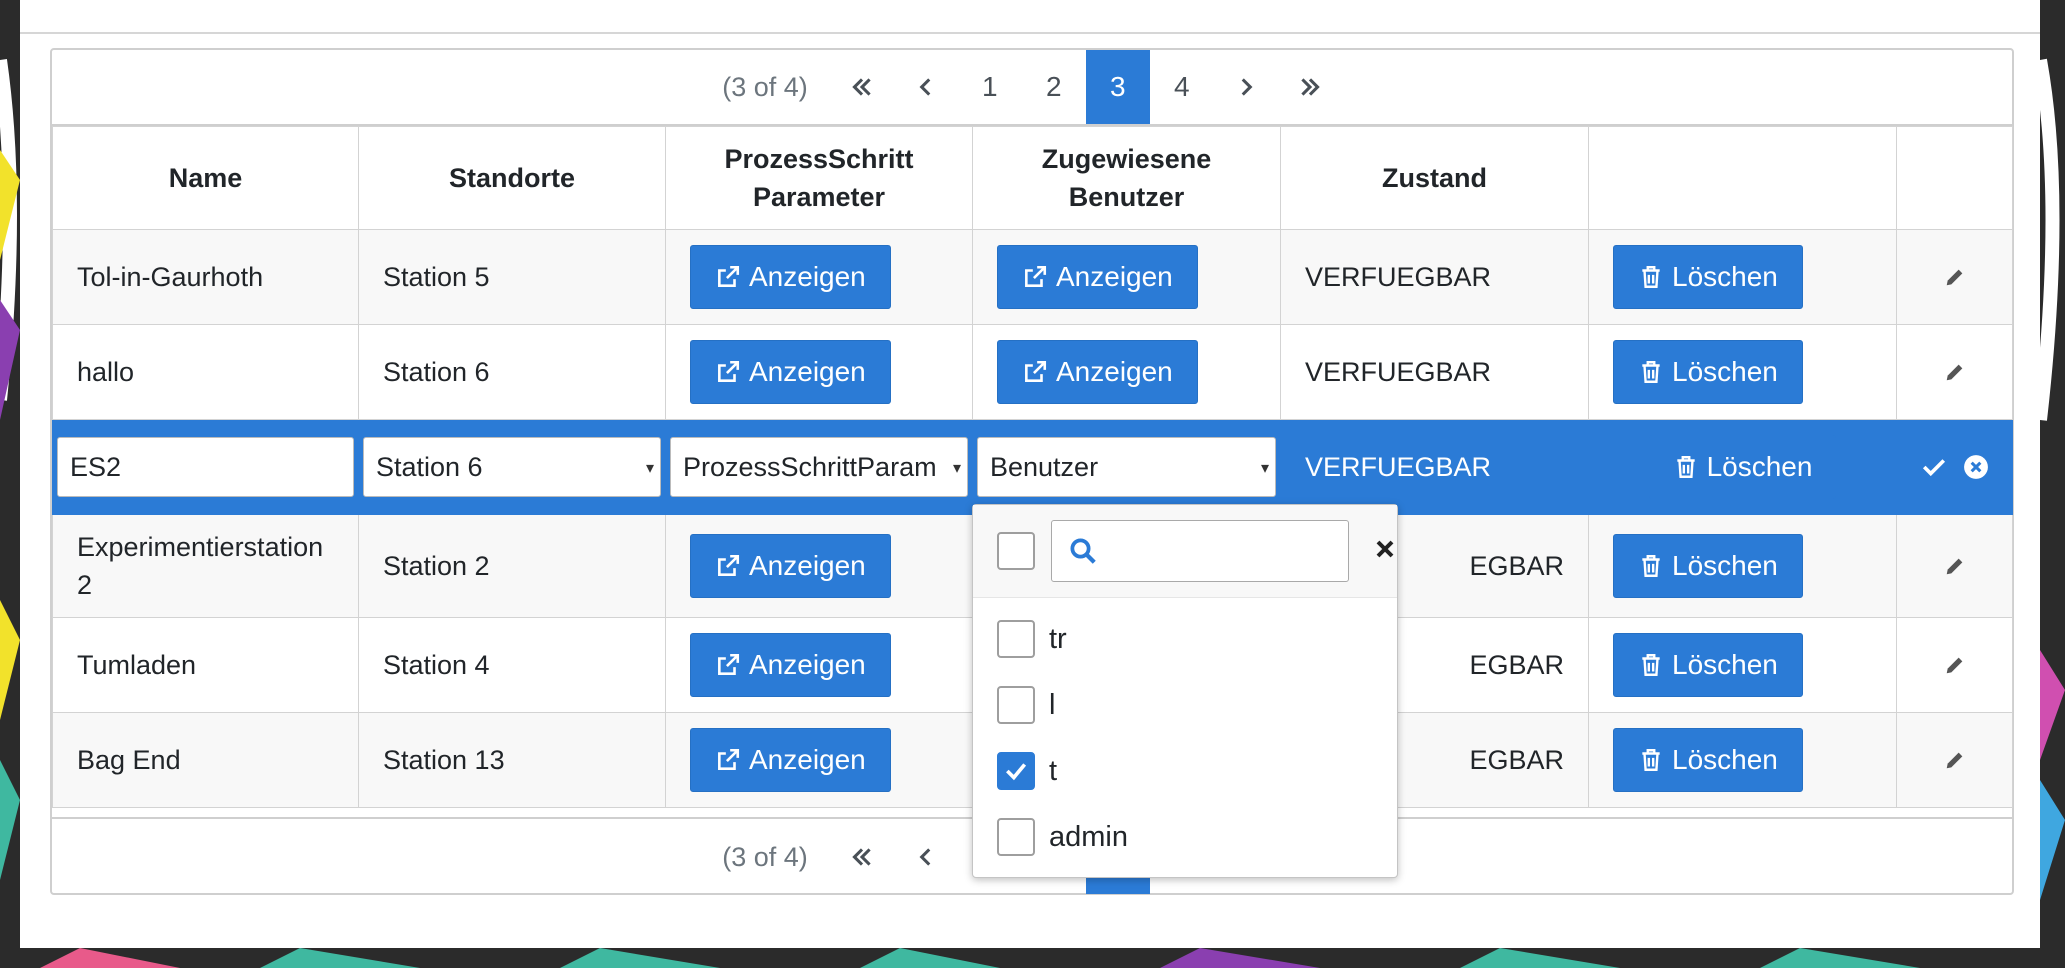 The height and width of the screenshot is (968, 2065). What do you see at coordinates (512, 372) in the screenshot?
I see `cell-standort: Station 6` at bounding box center [512, 372].